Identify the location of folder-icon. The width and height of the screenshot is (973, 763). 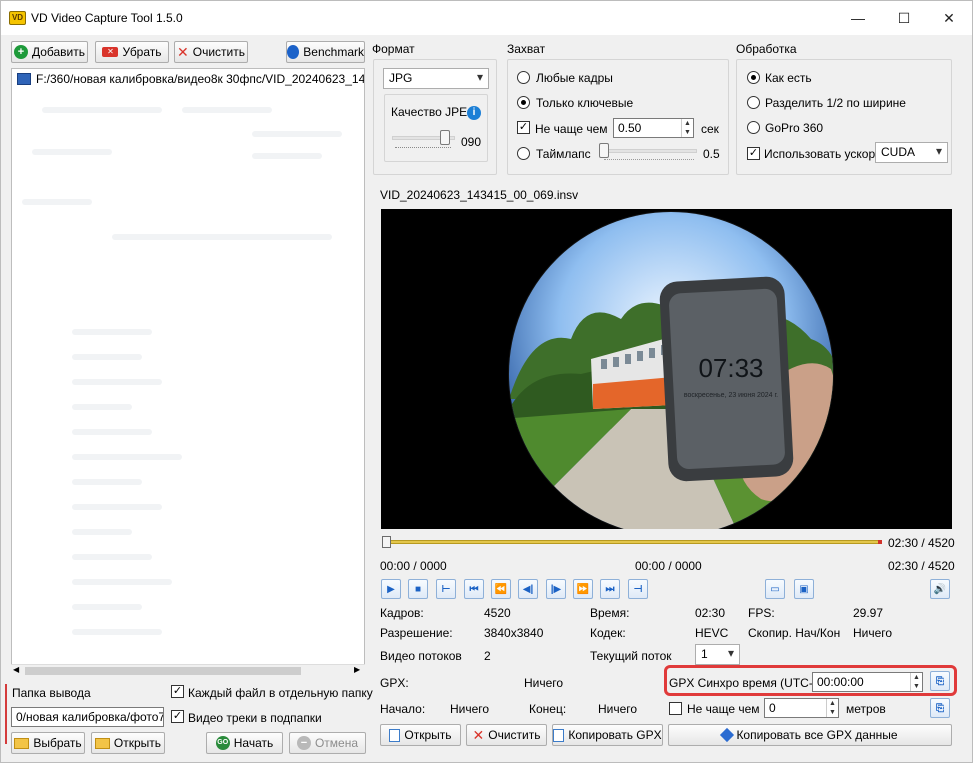
(22, 743).